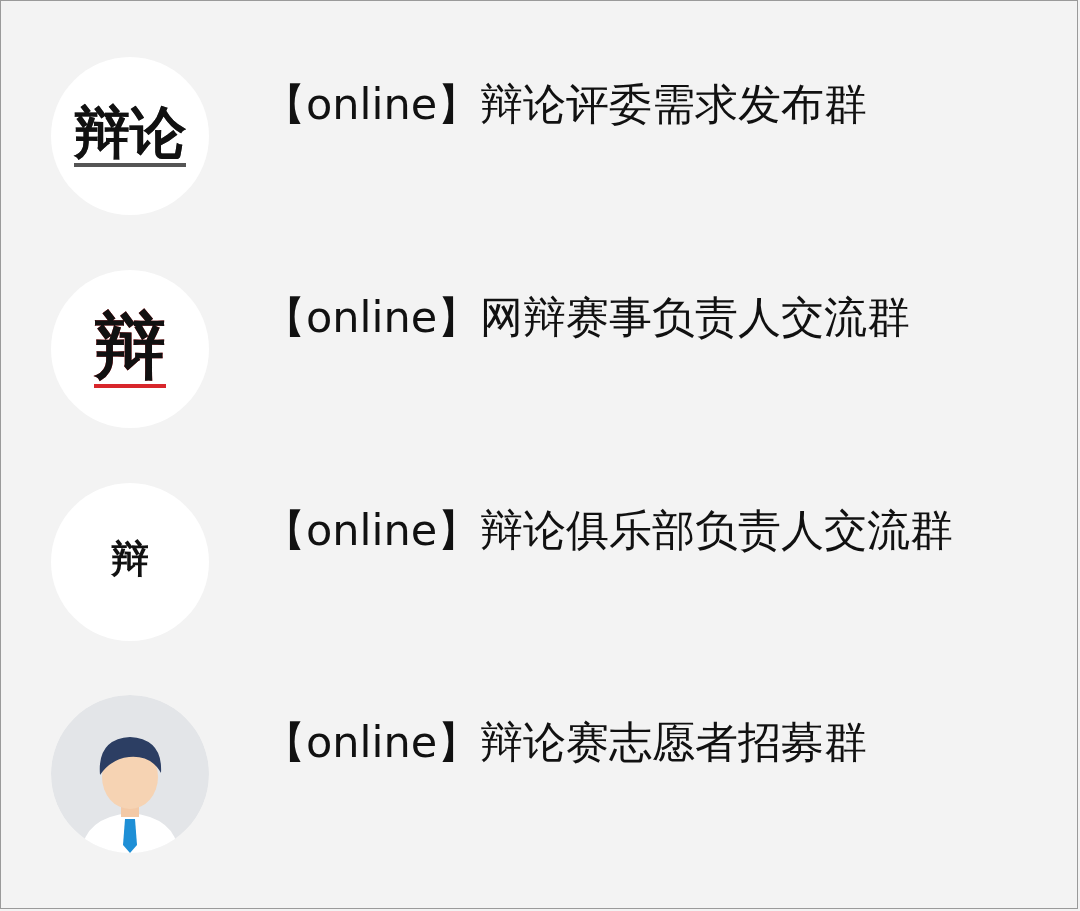 The height and width of the screenshot is (911, 1080). What do you see at coordinates (608, 530) in the screenshot?
I see `group-name: 【online】辩论俱乐部负责人交流群` at bounding box center [608, 530].